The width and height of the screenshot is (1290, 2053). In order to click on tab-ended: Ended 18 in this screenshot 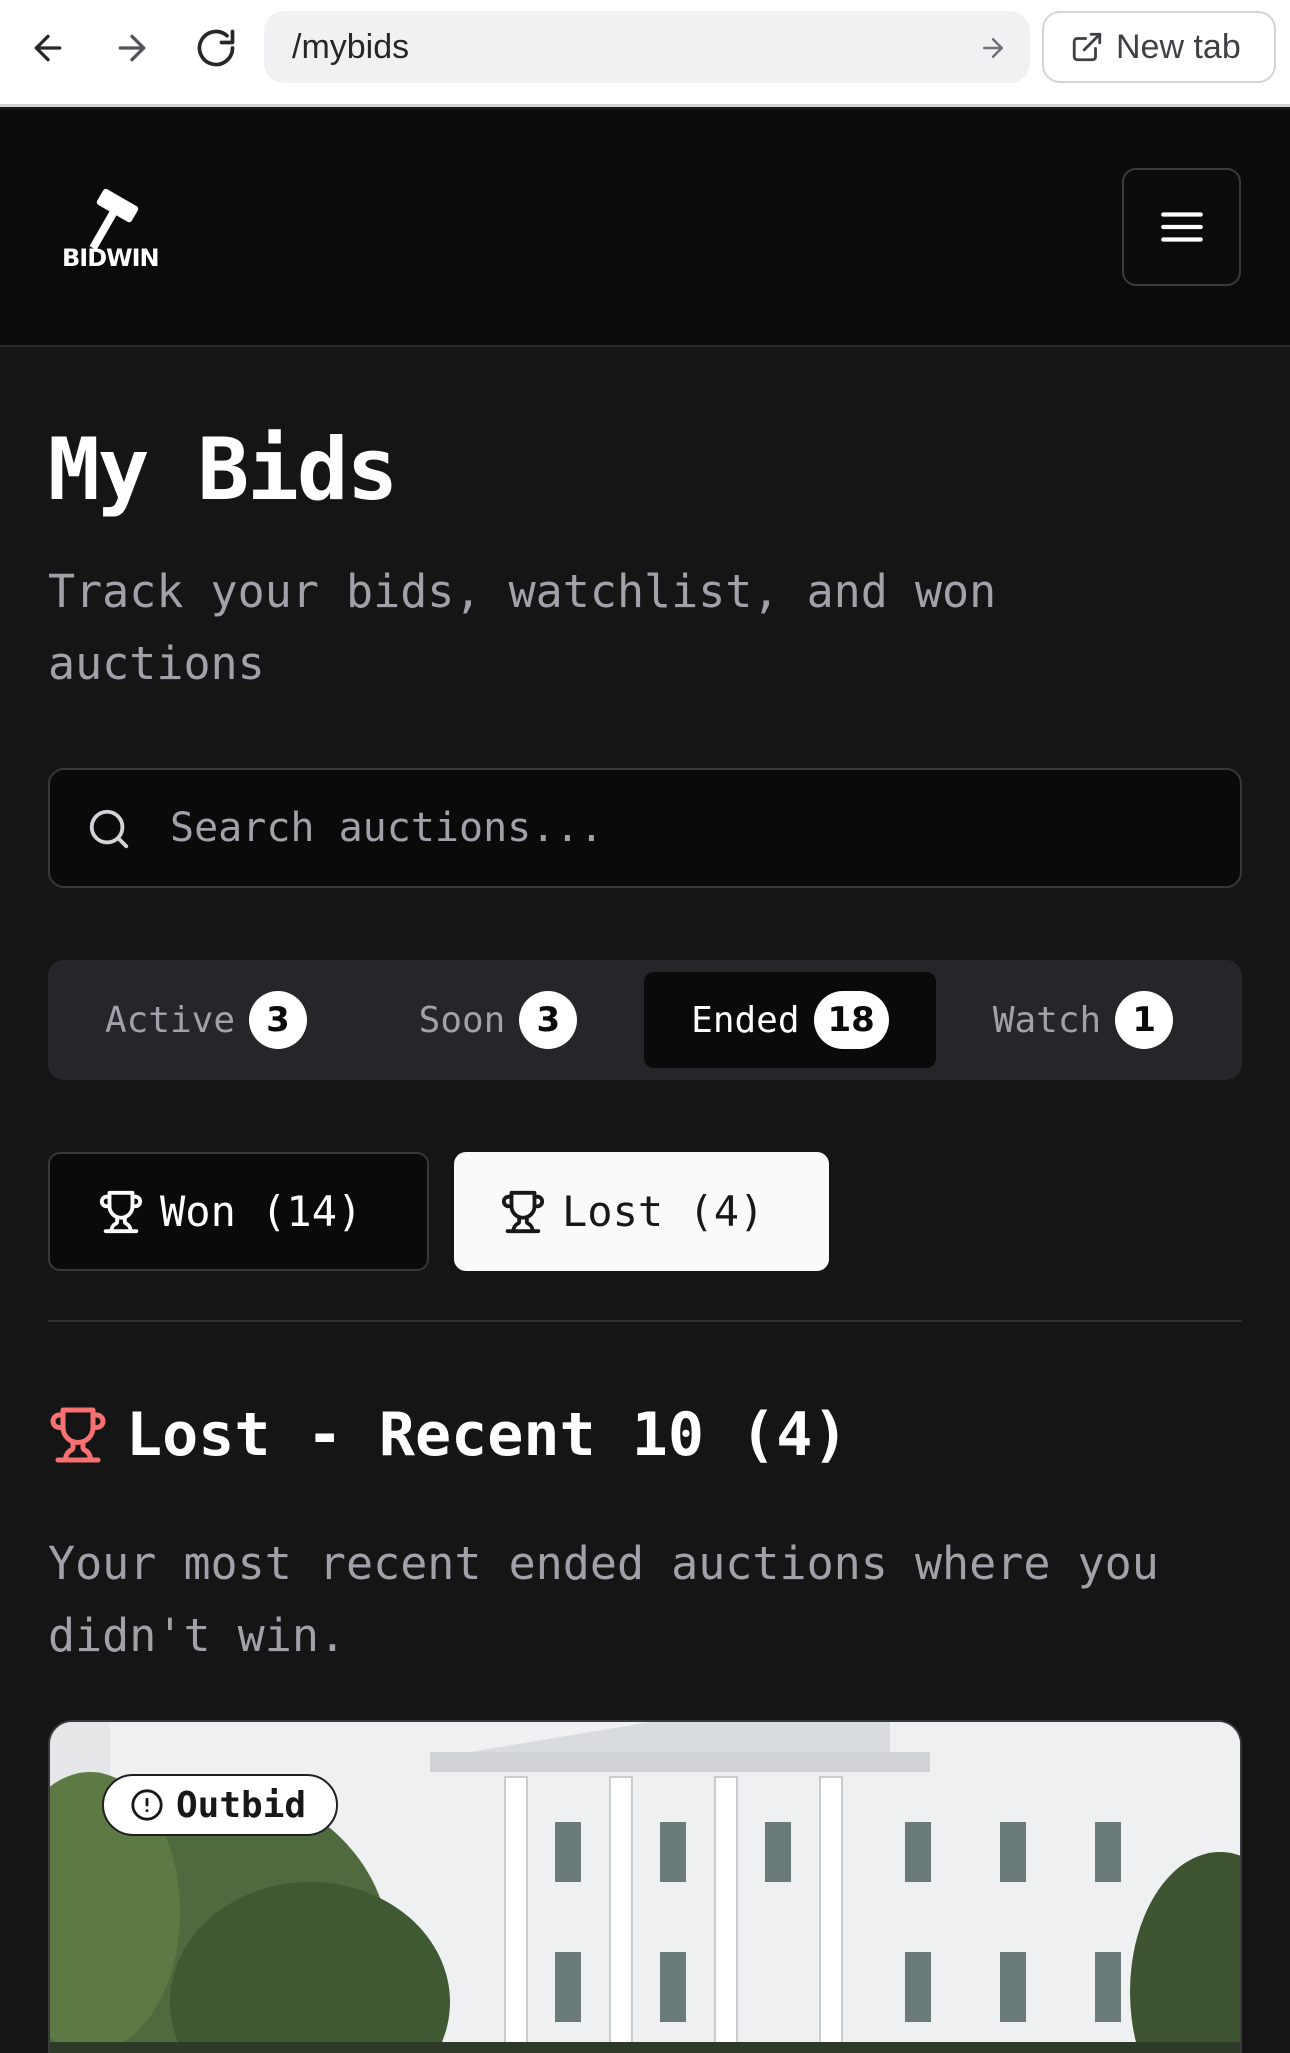, I will do `click(790, 1020)`.